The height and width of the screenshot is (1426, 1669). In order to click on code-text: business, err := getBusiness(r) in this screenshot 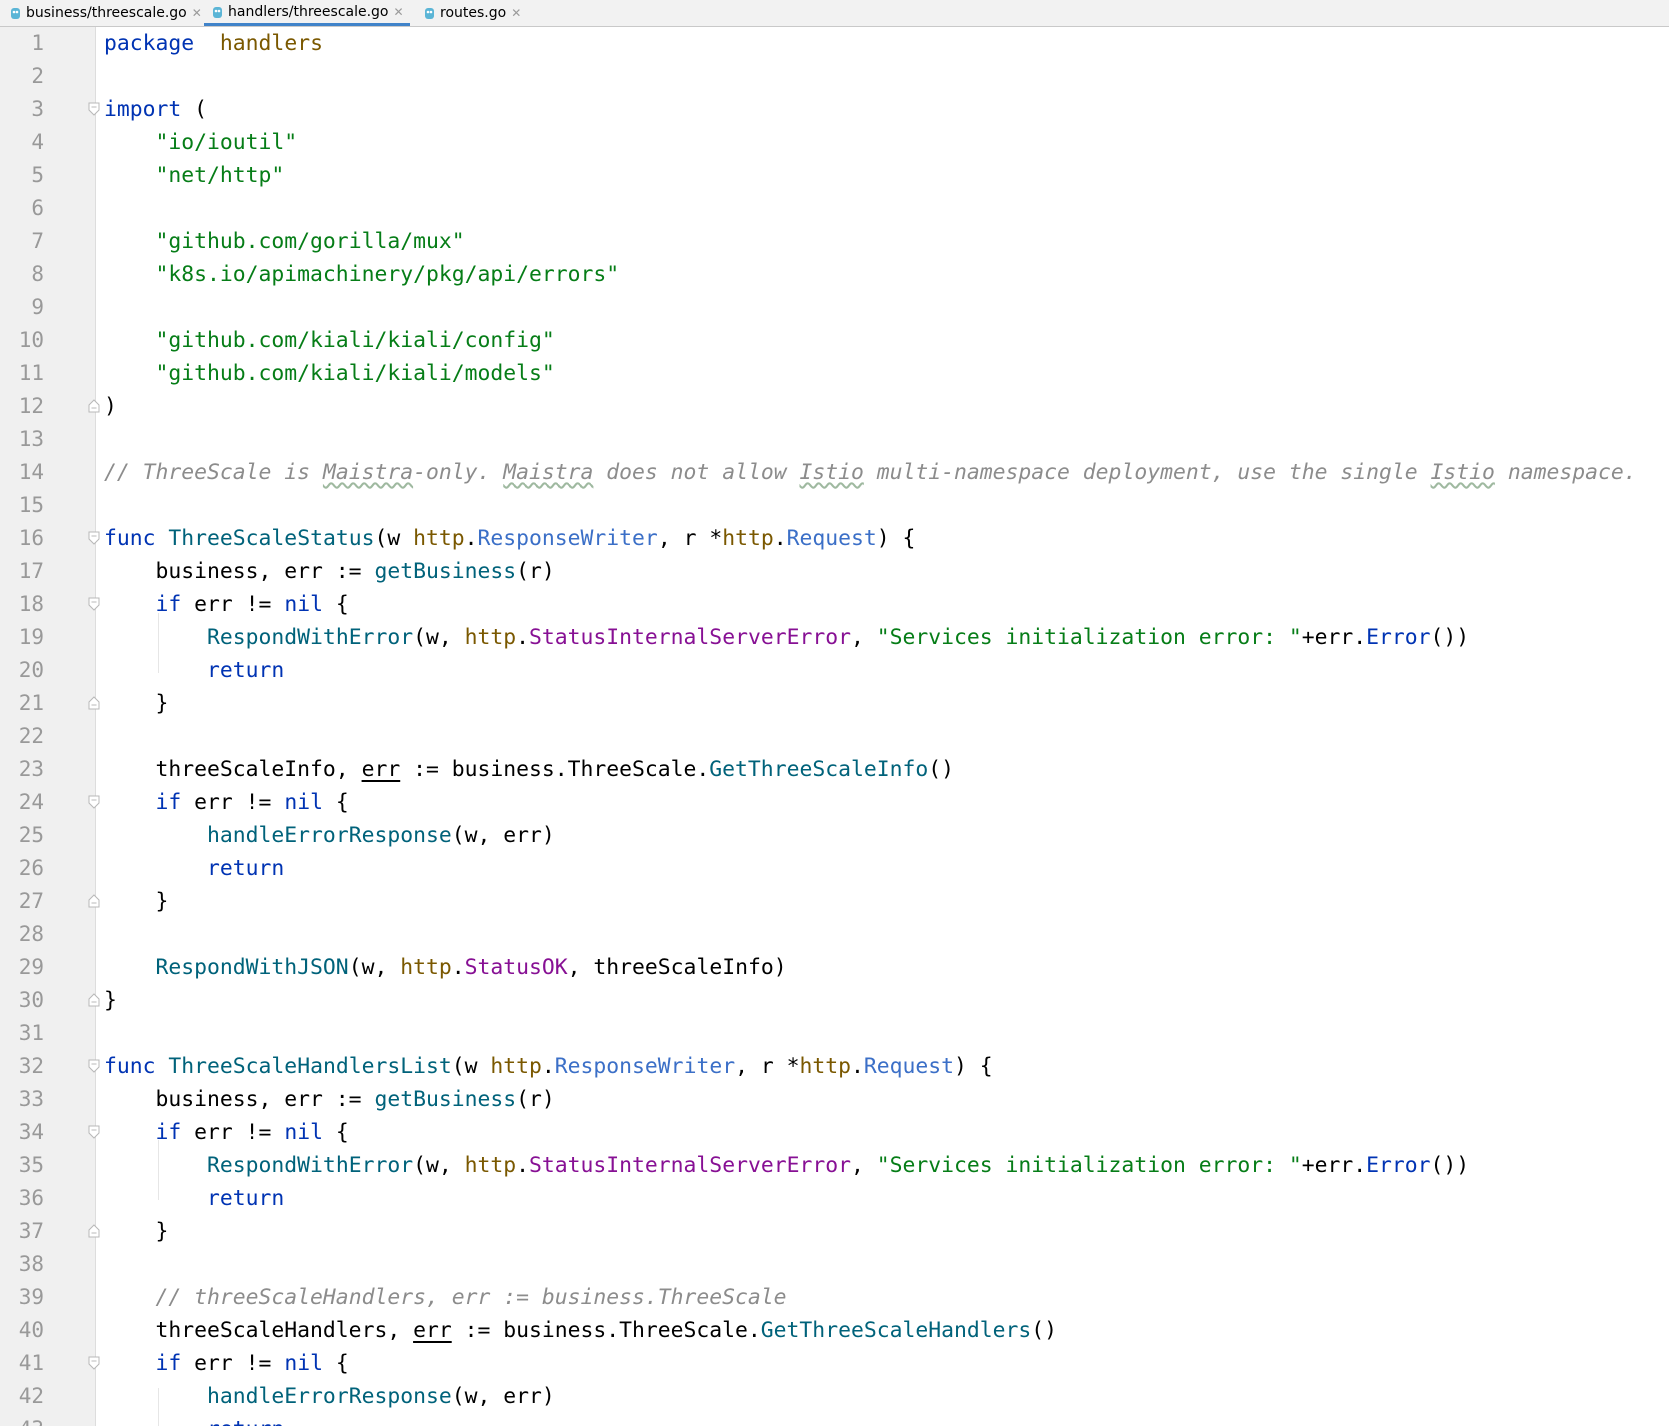, I will do `click(329, 1099)`.